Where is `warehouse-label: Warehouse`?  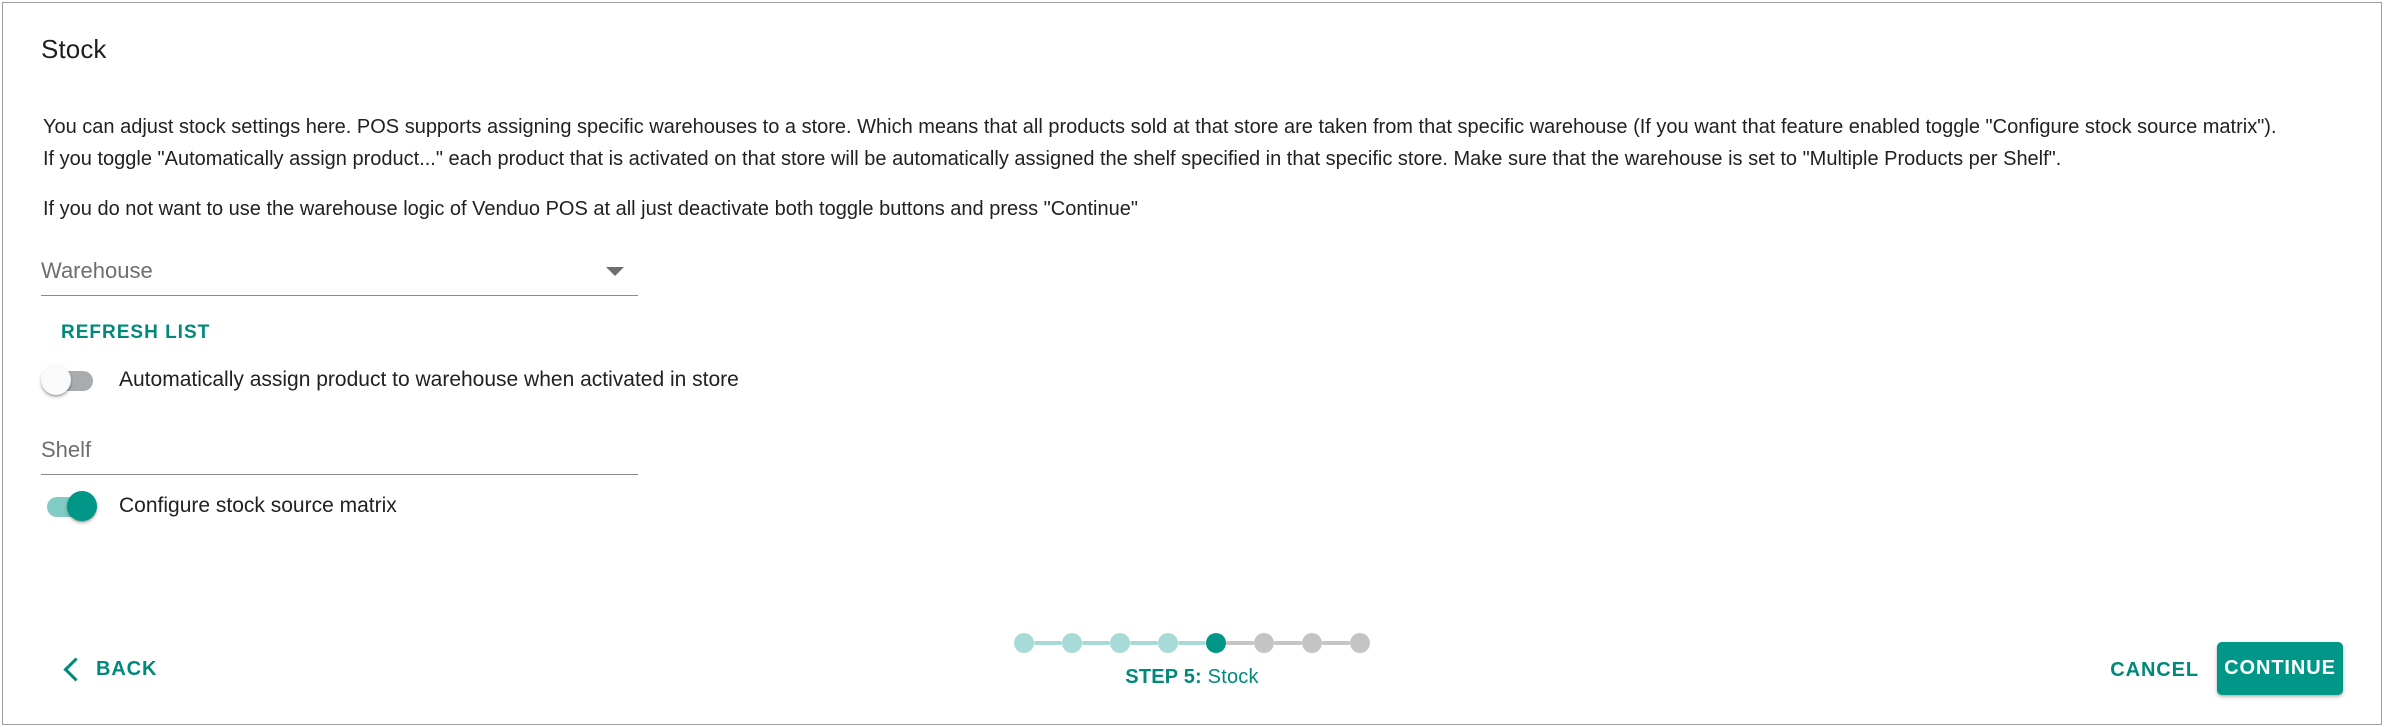 warehouse-label: Warehouse is located at coordinates (97, 270).